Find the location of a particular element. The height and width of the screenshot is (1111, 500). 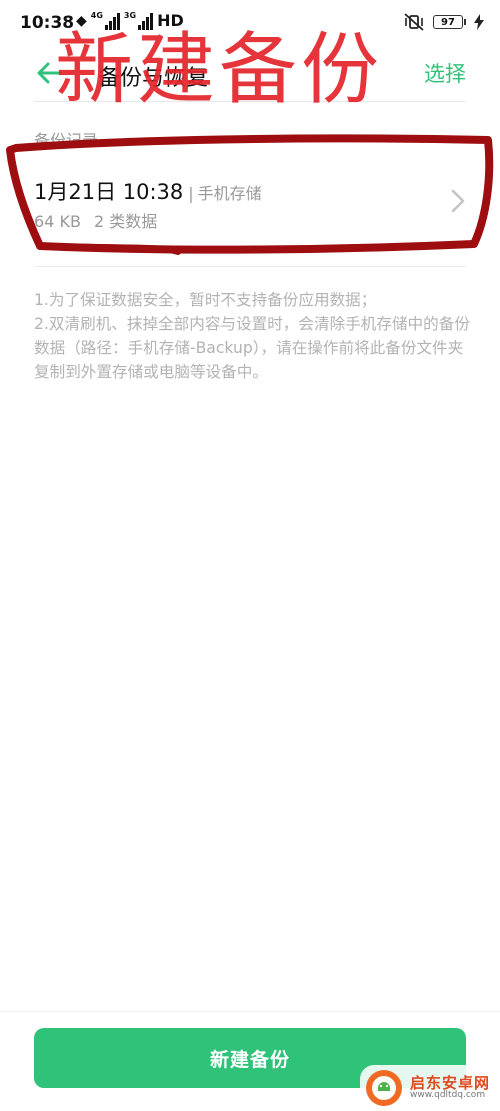

item-divider is located at coordinates (250, 266).